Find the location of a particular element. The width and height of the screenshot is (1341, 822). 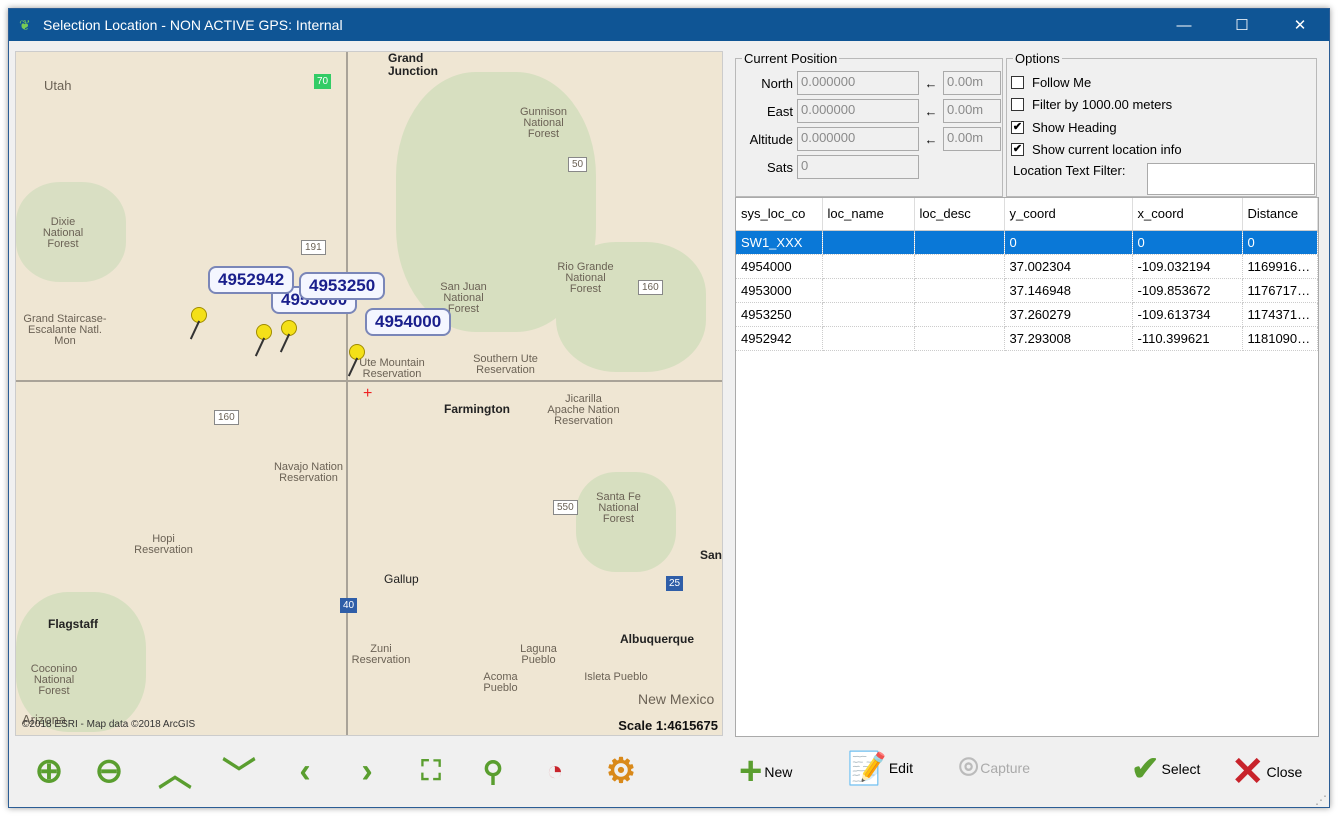

zoom-out-icon: ⊖ is located at coordinates (109, 771).